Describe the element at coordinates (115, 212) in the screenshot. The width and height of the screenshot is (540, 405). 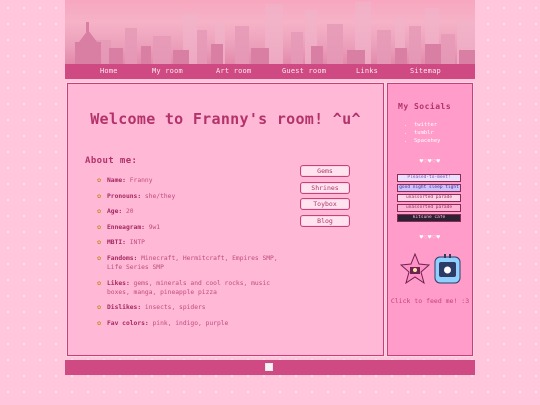
I see `about-key: Age:` at that location.